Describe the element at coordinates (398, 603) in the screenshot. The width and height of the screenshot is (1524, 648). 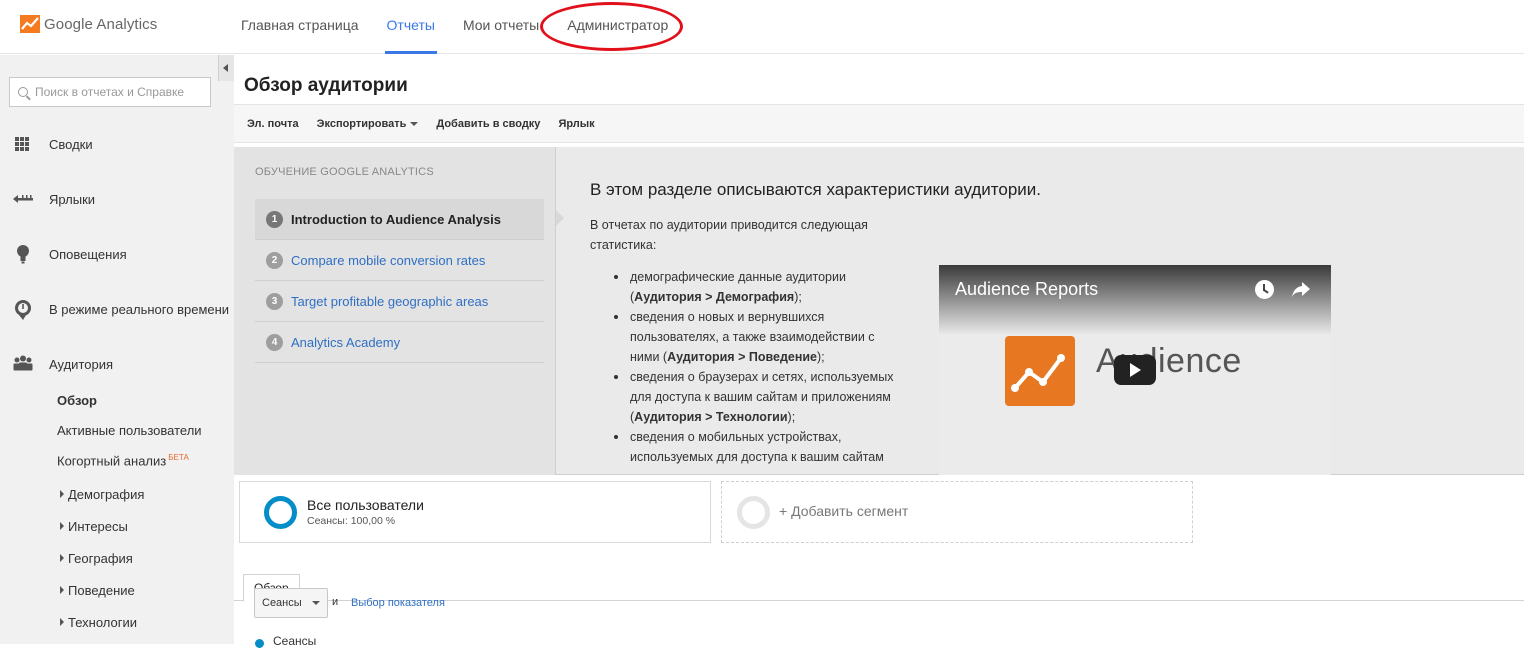
I see `choose-metric-link: Выбор показателя` at that location.